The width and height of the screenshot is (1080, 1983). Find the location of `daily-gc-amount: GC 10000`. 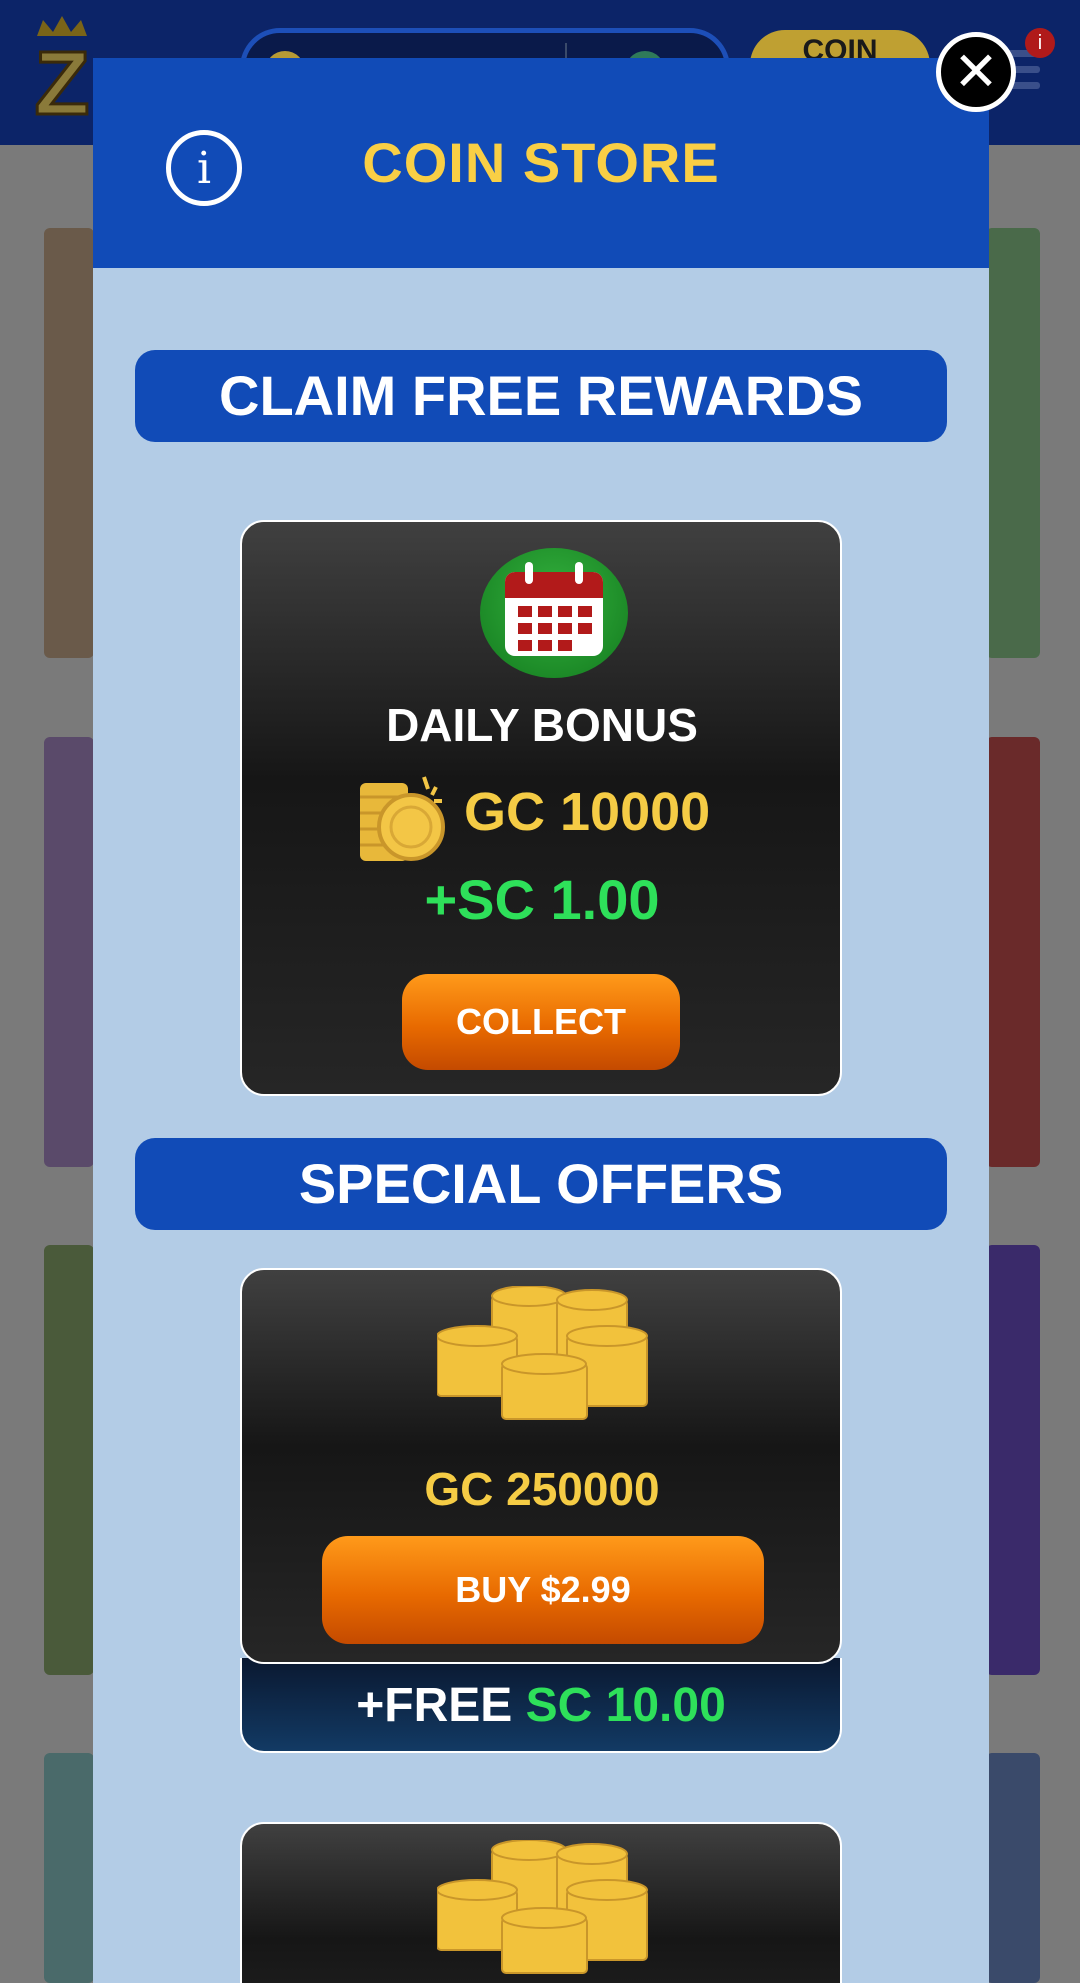

daily-gc-amount: GC 10000 is located at coordinates (587, 812).